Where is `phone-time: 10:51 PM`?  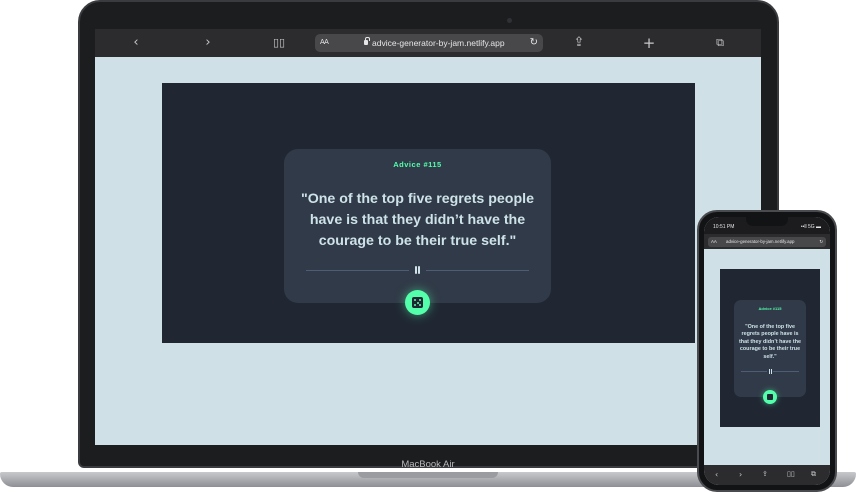 phone-time: 10:51 PM is located at coordinates (724, 227).